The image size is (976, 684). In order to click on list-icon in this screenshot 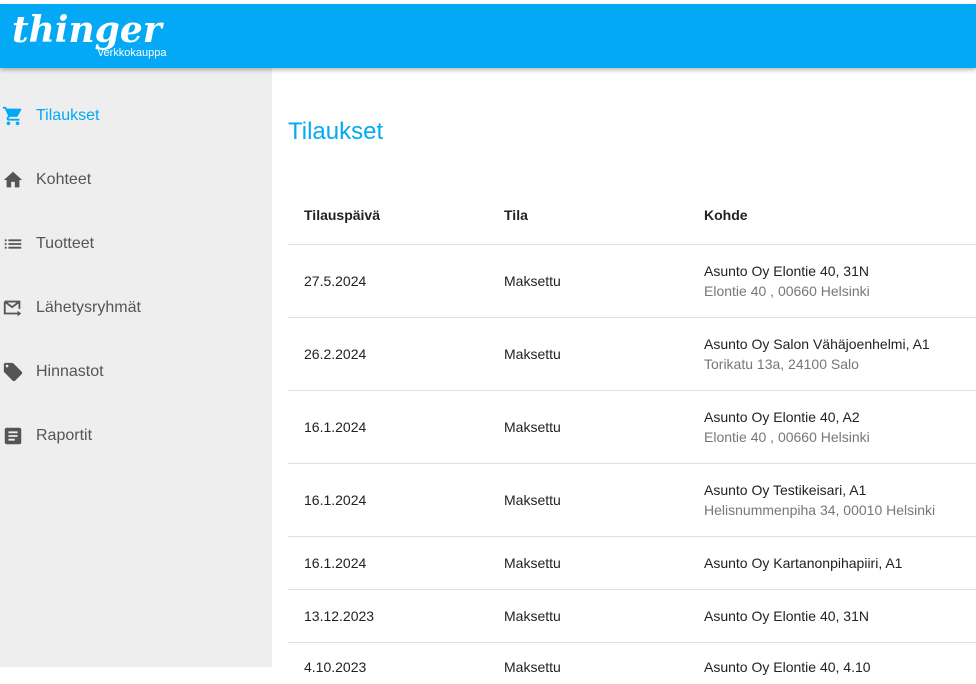, I will do `click(13, 244)`.